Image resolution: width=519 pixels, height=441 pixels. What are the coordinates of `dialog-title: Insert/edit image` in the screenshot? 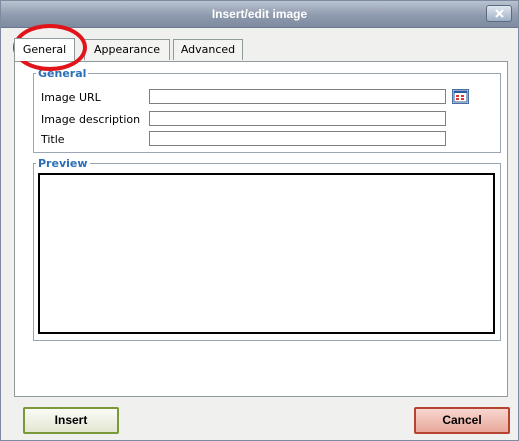 It's located at (259, 14).